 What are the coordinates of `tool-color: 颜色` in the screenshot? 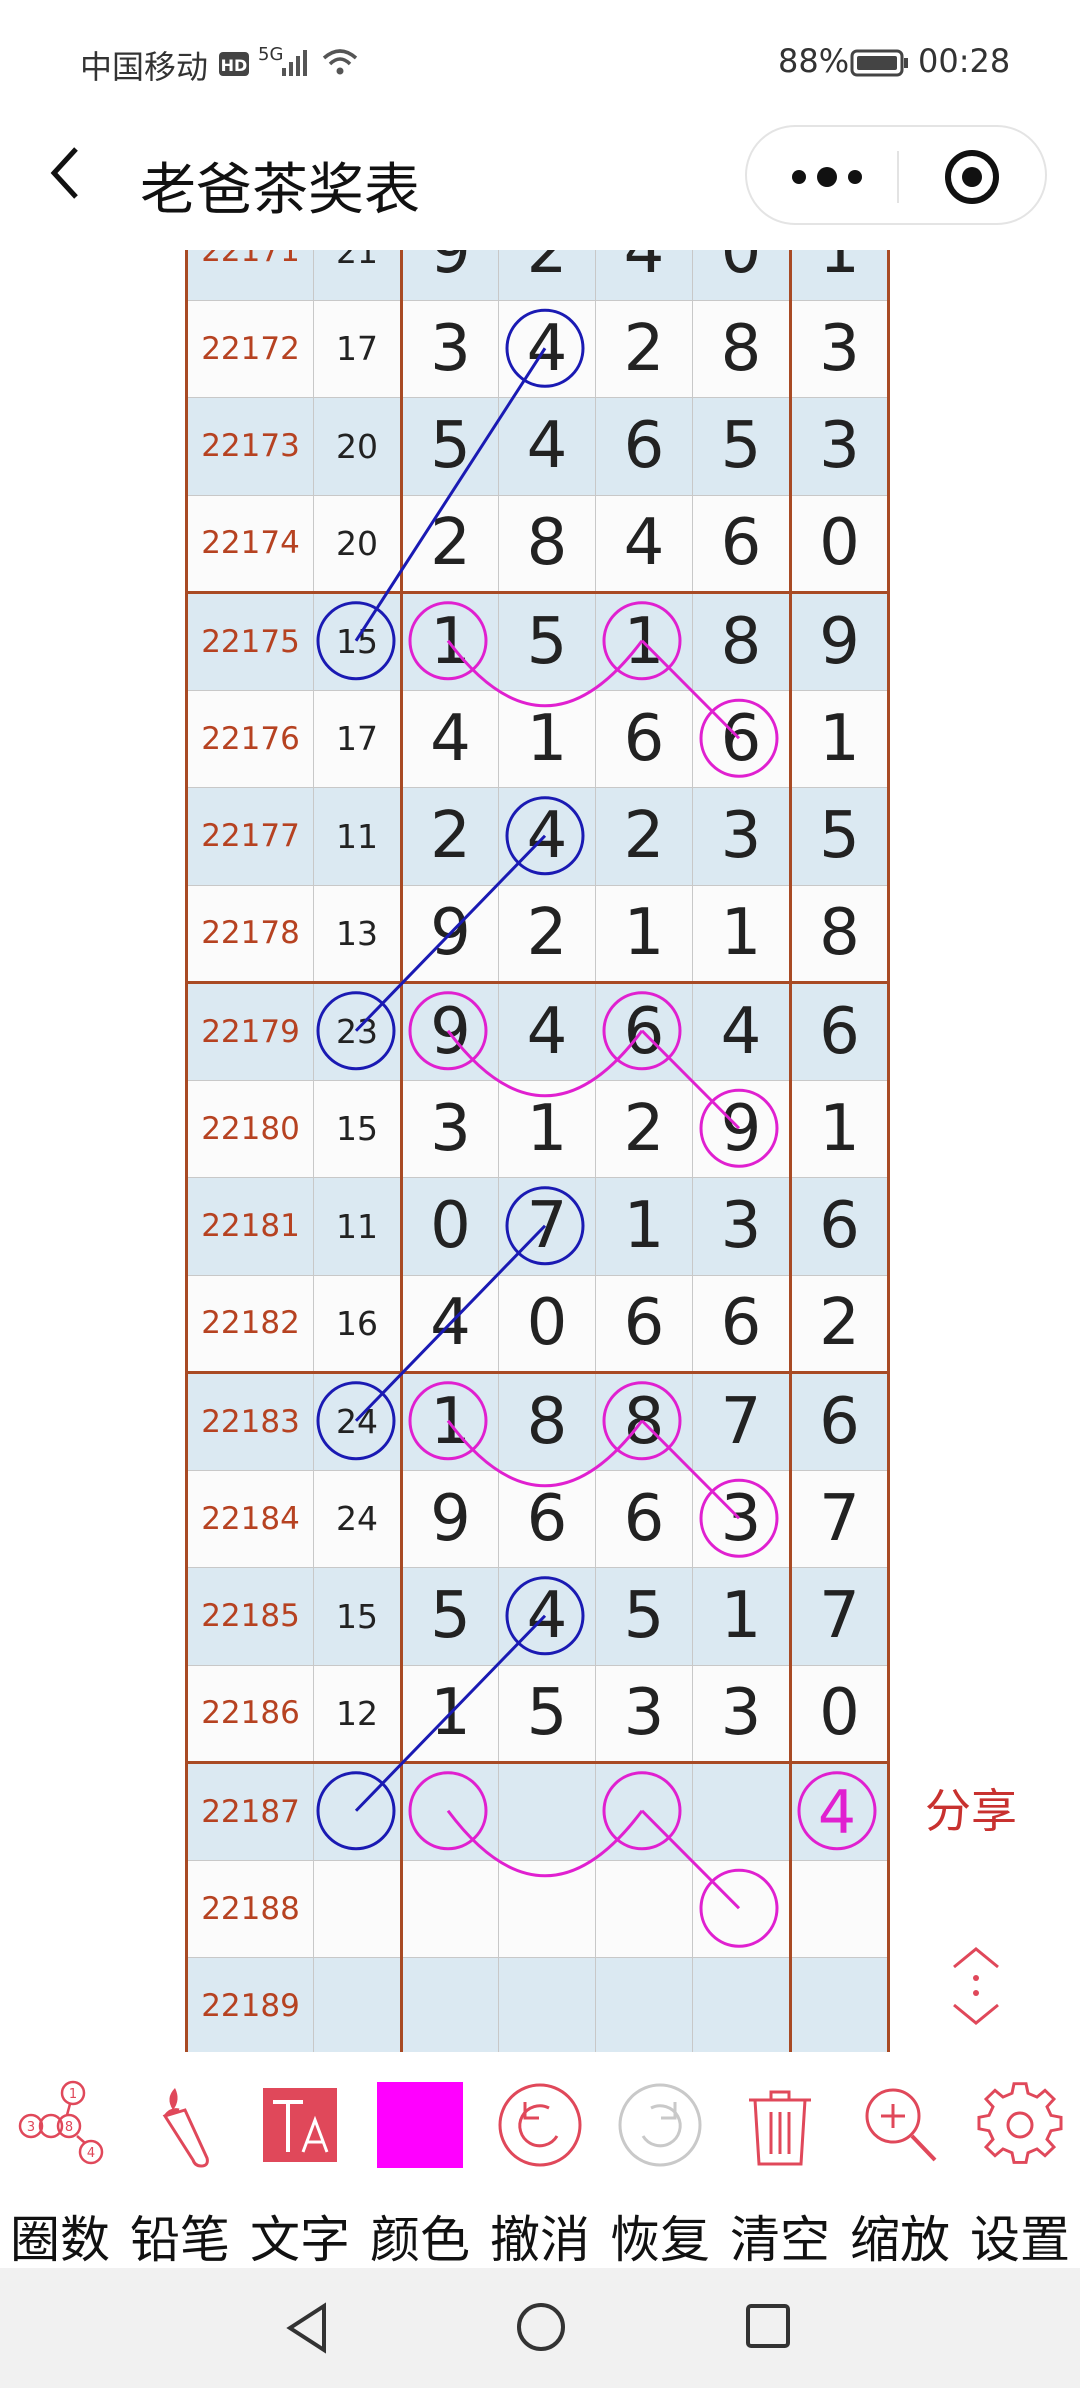 It's located at (420, 2162).